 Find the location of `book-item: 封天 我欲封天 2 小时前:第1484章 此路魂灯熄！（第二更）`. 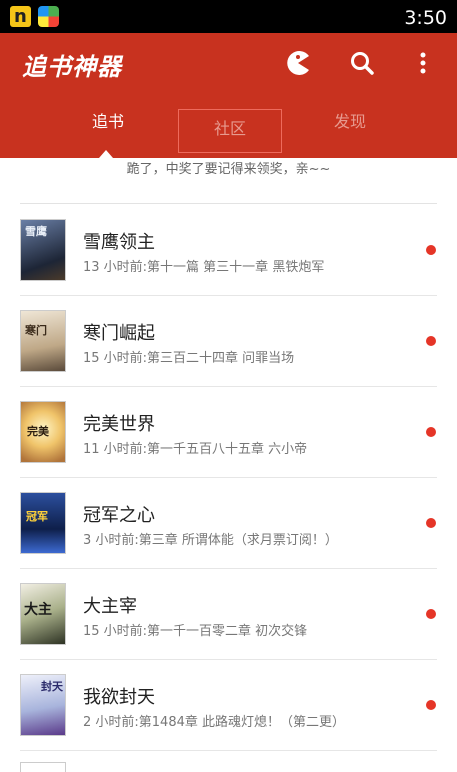

book-item: 封天 我欲封天 2 小时前:第1484章 此路魂灯熄！（第二更） is located at coordinates (228, 705).